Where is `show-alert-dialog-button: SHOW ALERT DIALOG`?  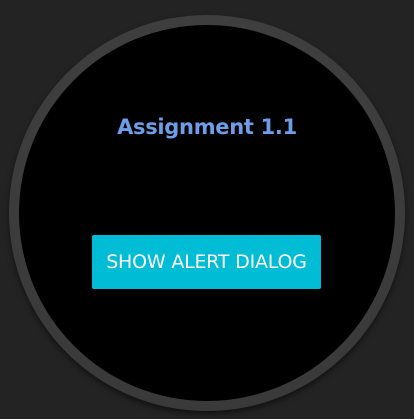
show-alert-dialog-button: SHOW ALERT DIALOG is located at coordinates (206, 262).